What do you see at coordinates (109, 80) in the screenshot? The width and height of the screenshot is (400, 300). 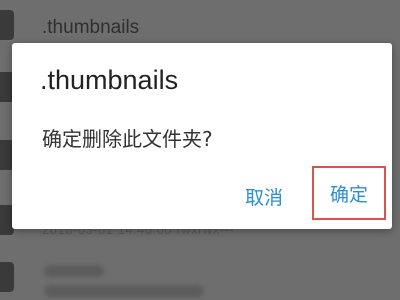 I see `dialog-title: .thumbnails` at bounding box center [109, 80].